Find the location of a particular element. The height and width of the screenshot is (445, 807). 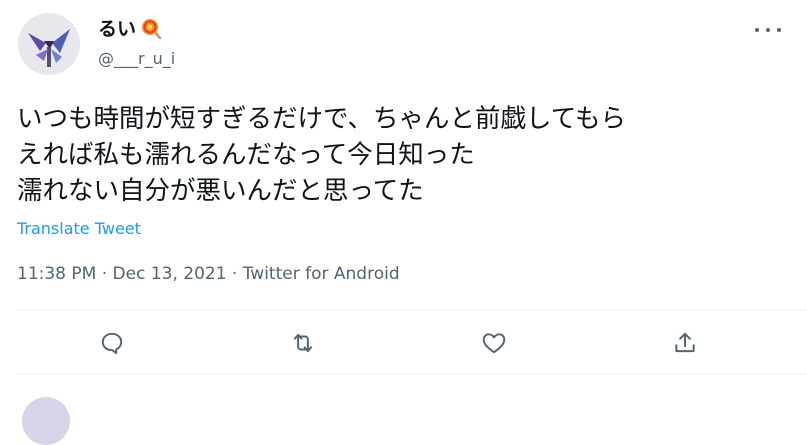

tweet-line: えれば私も濡れるんだなって今日知った is located at coordinates (246, 155).